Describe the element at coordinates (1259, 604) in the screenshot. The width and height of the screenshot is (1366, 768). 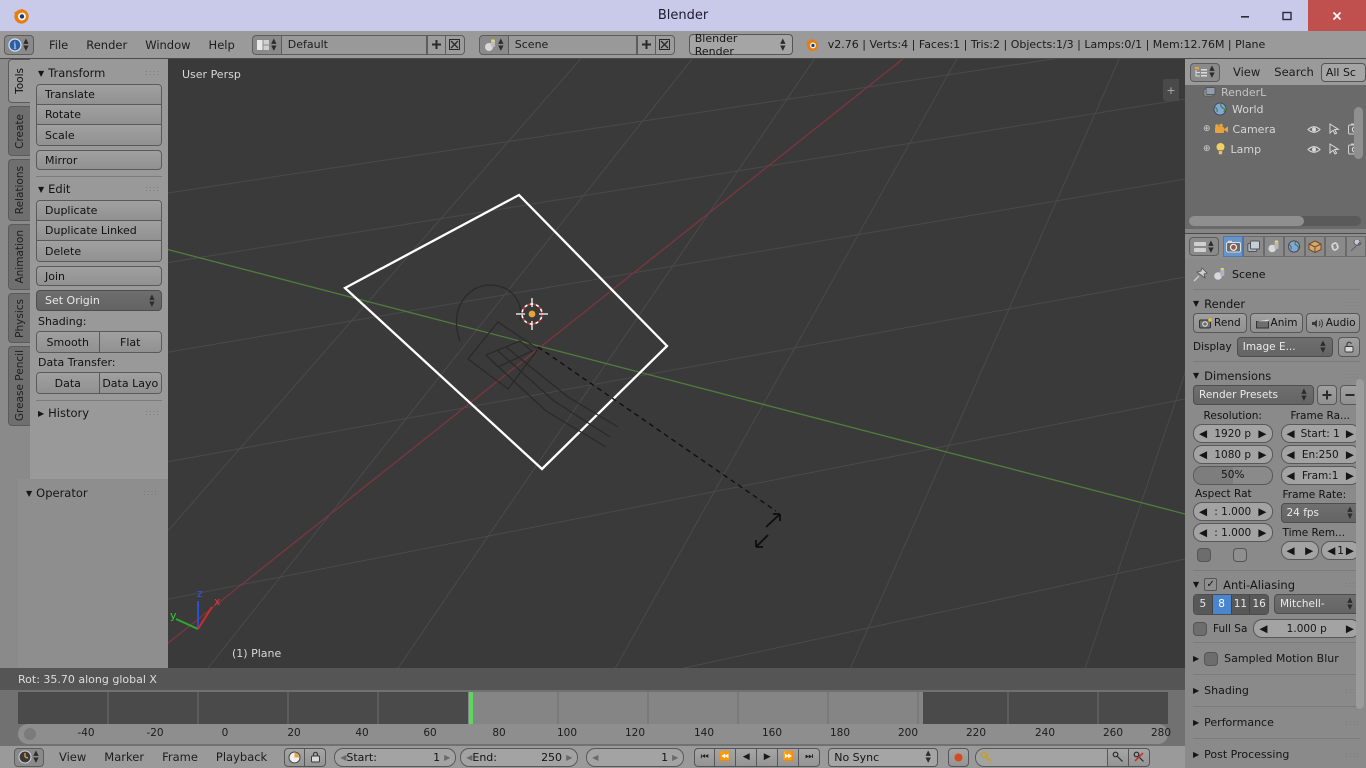
I see `aa-sample-16: 16` at that location.